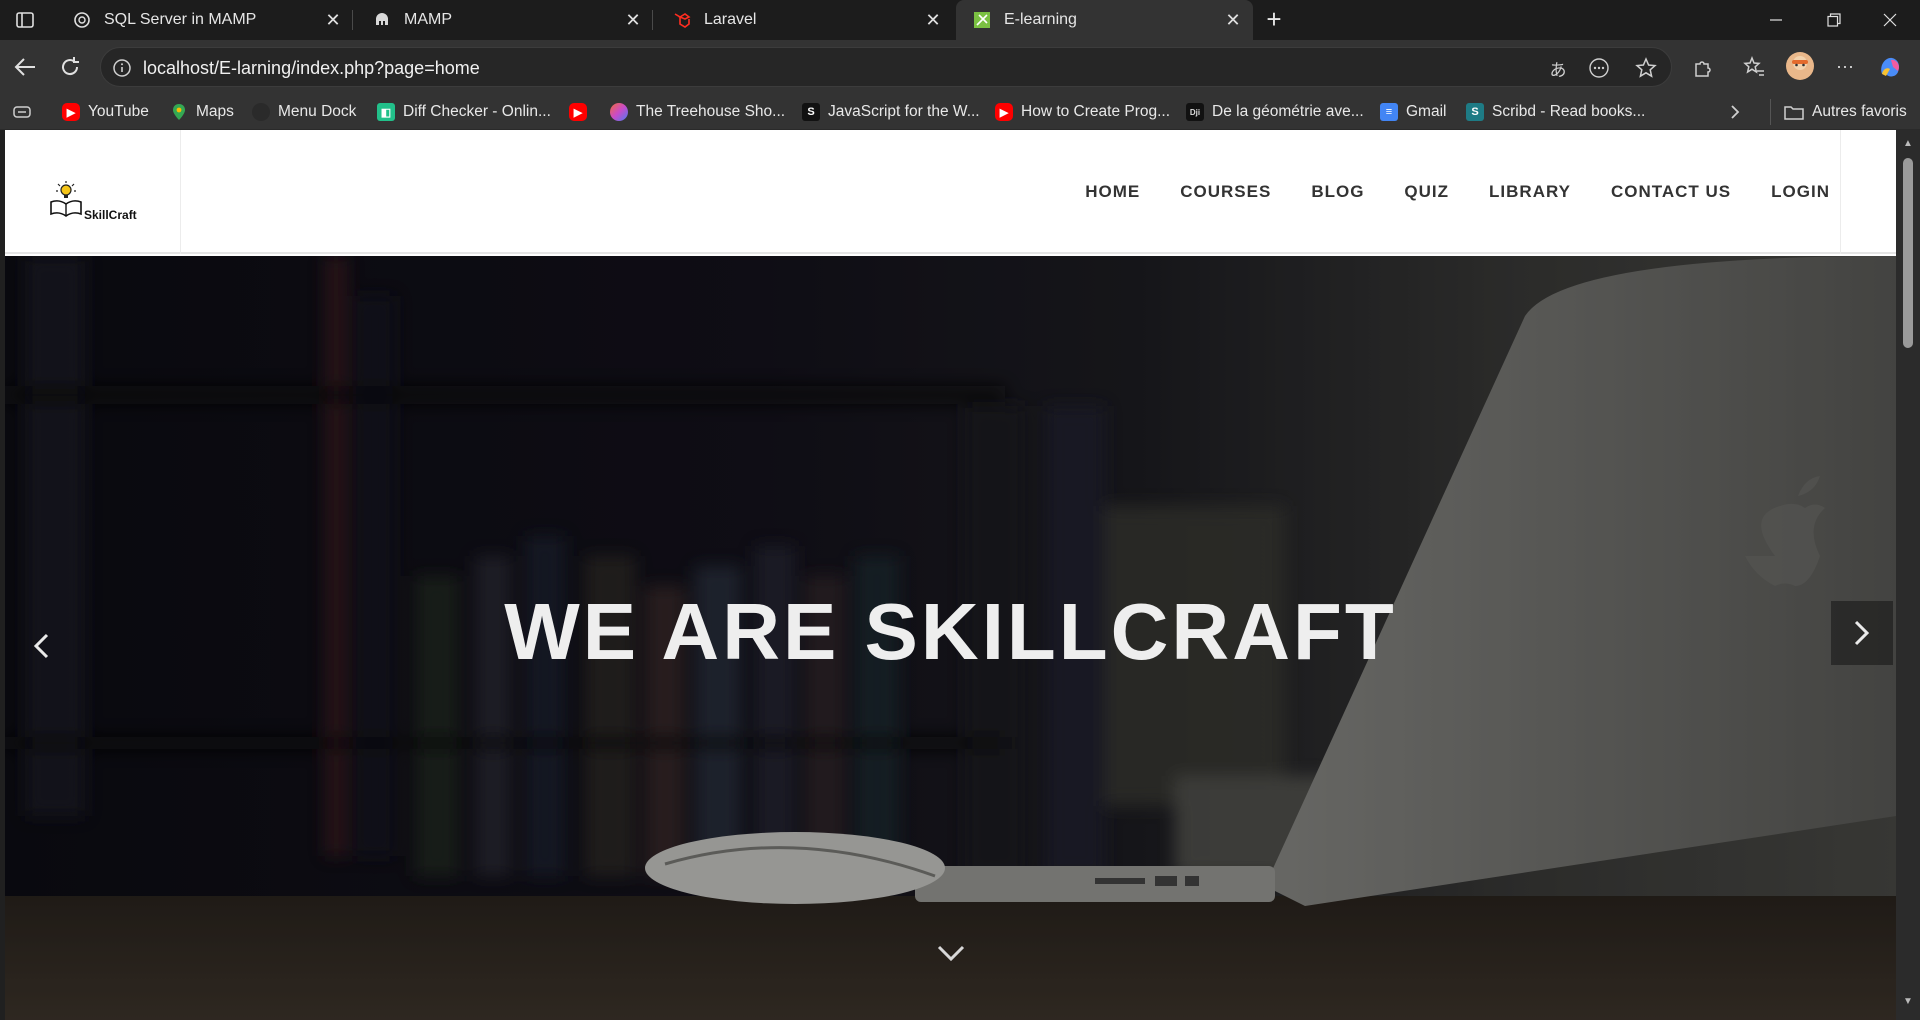 The height and width of the screenshot is (1020, 1920). I want to click on new-tab-button: +, so click(1274, 20).